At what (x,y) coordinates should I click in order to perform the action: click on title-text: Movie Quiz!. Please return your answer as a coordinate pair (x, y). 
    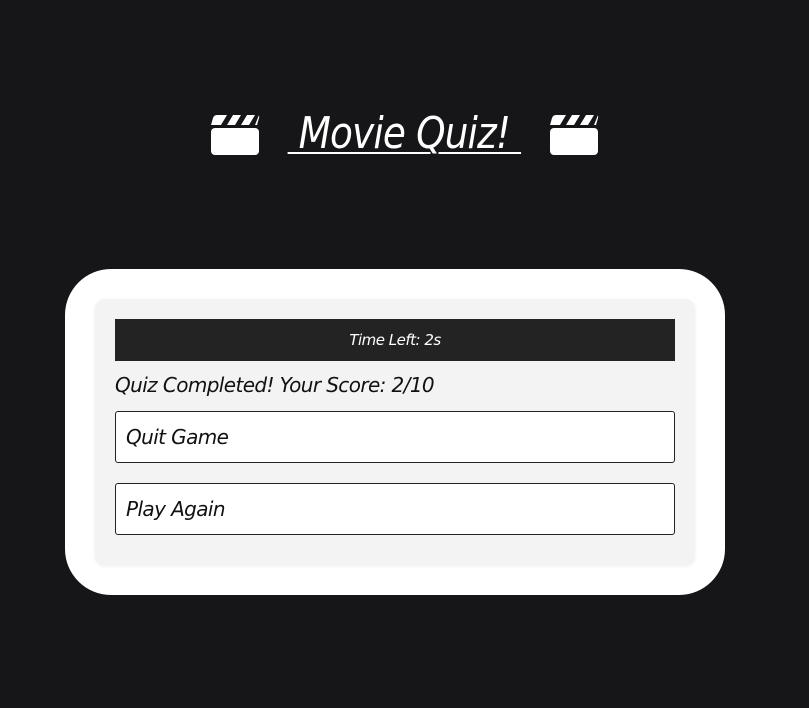
    Looking at the image, I should click on (404, 133).